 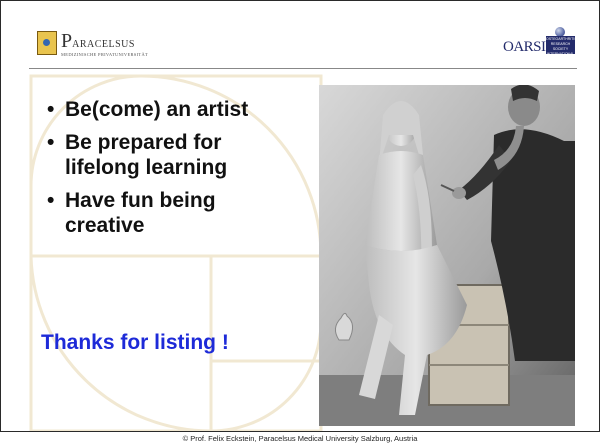 I want to click on header-divider, so click(x=303, y=68).